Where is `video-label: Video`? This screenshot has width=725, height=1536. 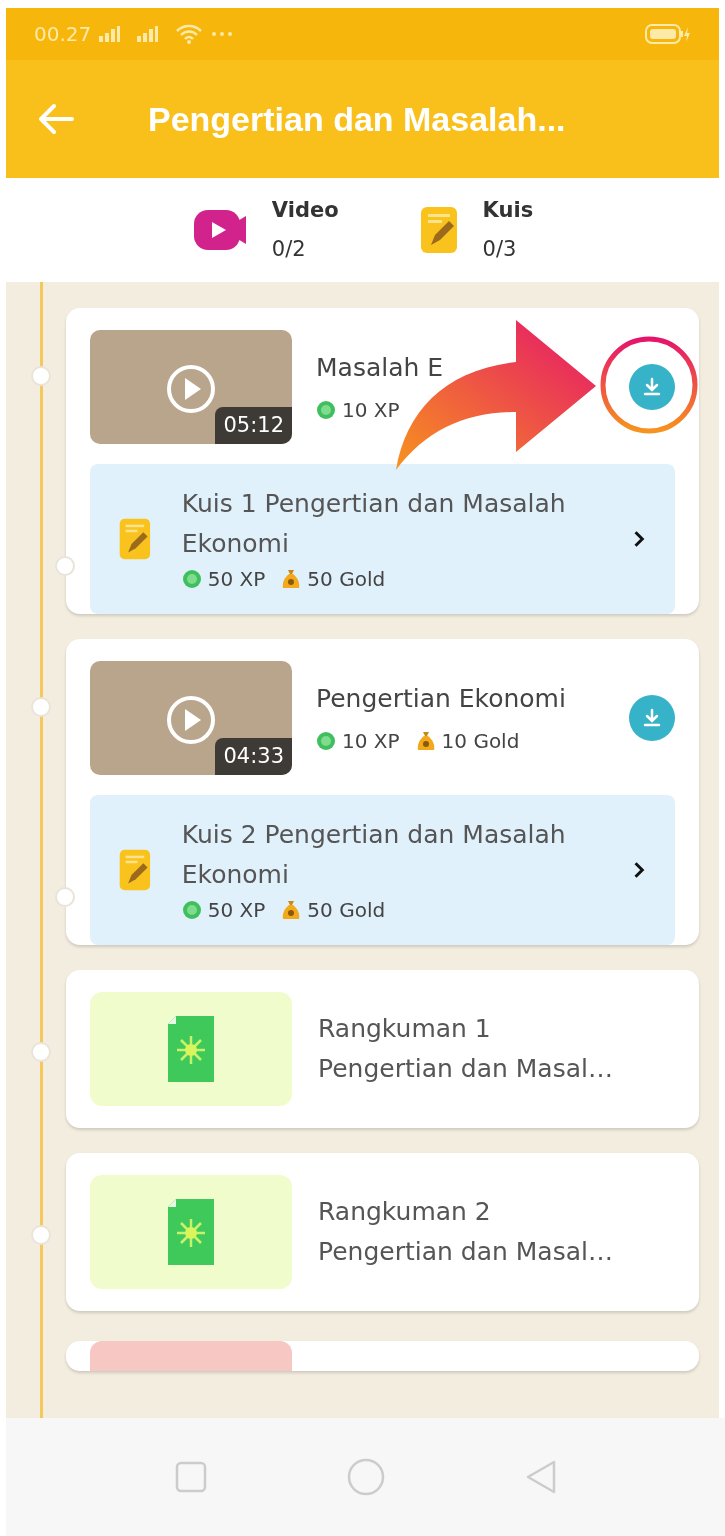
video-label: Video is located at coordinates (305, 210).